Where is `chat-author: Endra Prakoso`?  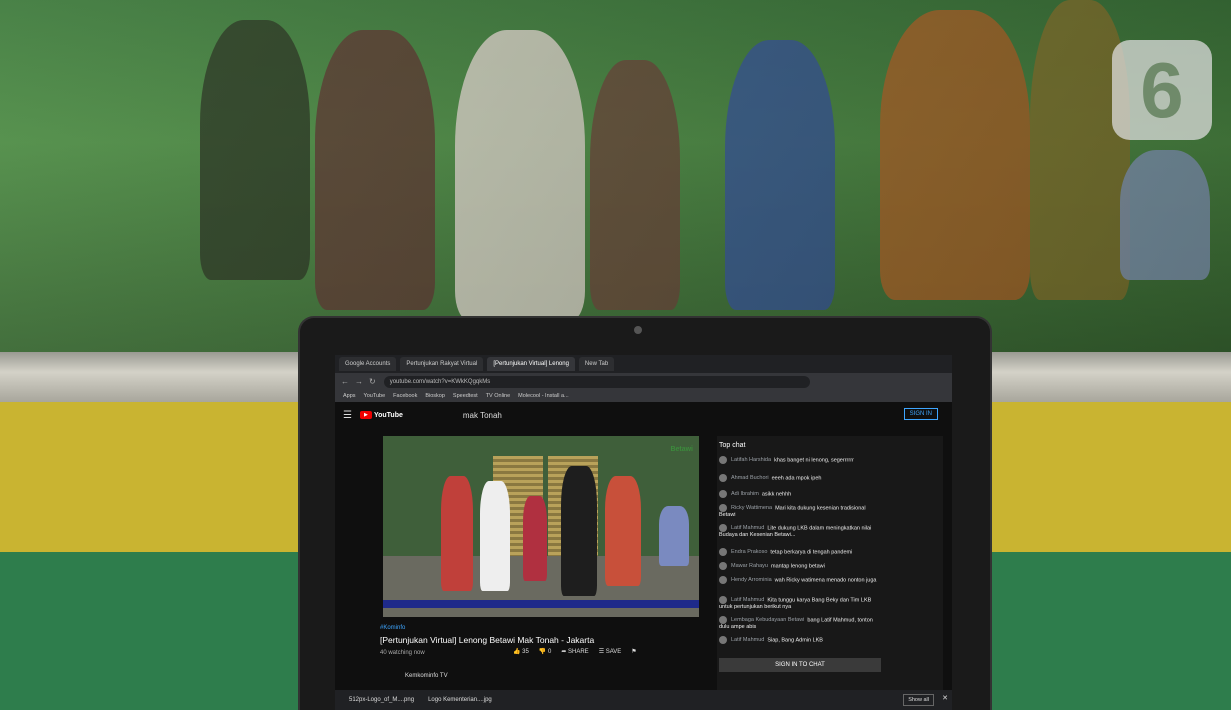
chat-author: Endra Prakoso is located at coordinates (749, 552).